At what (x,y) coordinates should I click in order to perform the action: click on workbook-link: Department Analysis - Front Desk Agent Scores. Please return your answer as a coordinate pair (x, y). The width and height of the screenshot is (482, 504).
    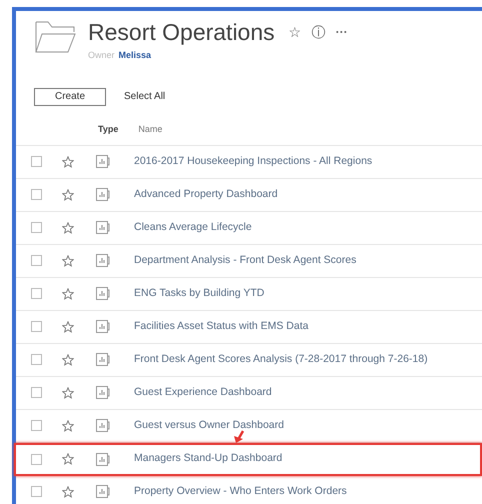
    Looking at the image, I should click on (245, 260).